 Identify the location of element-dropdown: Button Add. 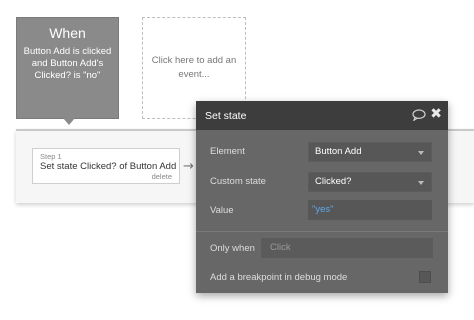
(370, 152).